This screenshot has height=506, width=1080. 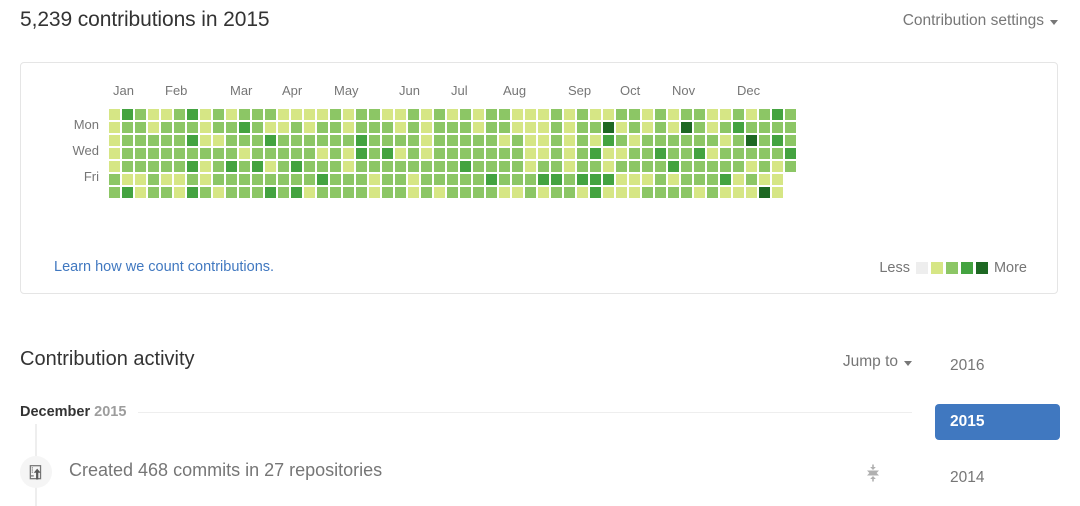 What do you see at coordinates (997, 478) in the screenshot?
I see `year-link-2014: 2014` at bounding box center [997, 478].